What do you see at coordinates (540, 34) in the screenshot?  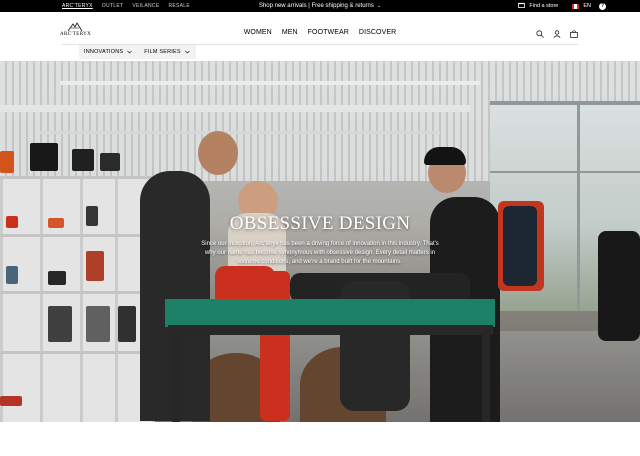 I see `search-icon` at bounding box center [540, 34].